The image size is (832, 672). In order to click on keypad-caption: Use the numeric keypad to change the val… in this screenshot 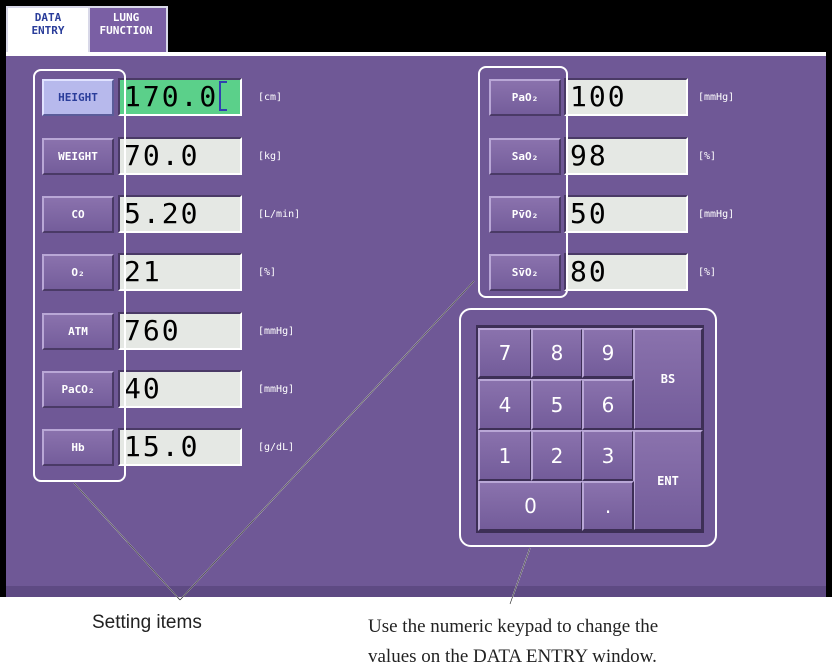, I will do `click(513, 642)`.